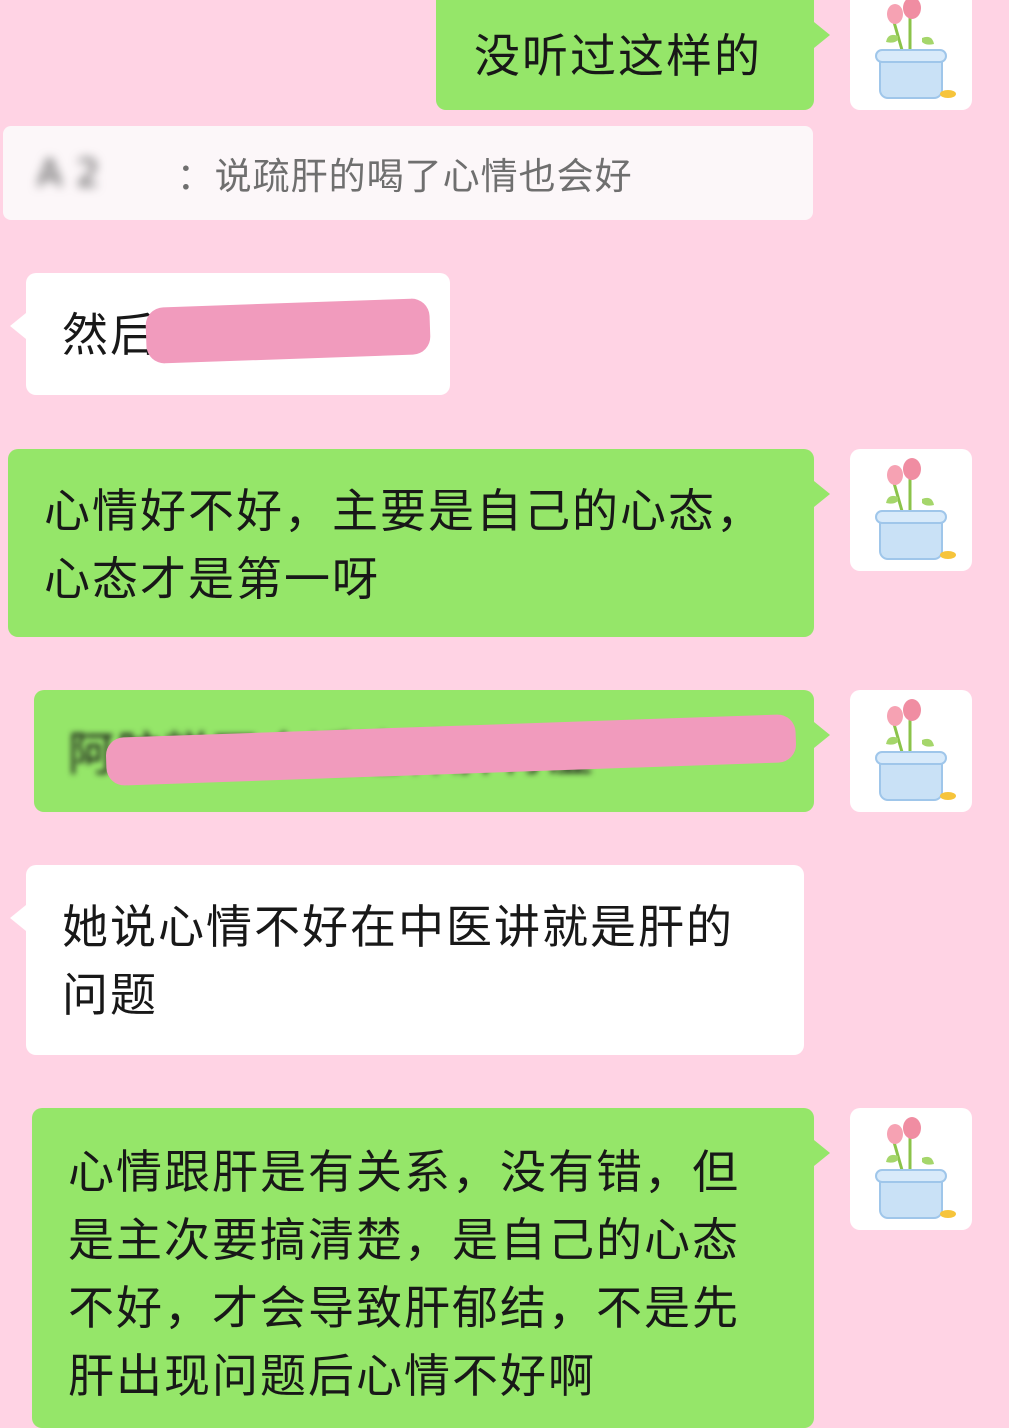 The width and height of the screenshot is (1009, 1428). I want to click on message-line: 心情好不好，主要是自己的心态，, so click(404, 511).